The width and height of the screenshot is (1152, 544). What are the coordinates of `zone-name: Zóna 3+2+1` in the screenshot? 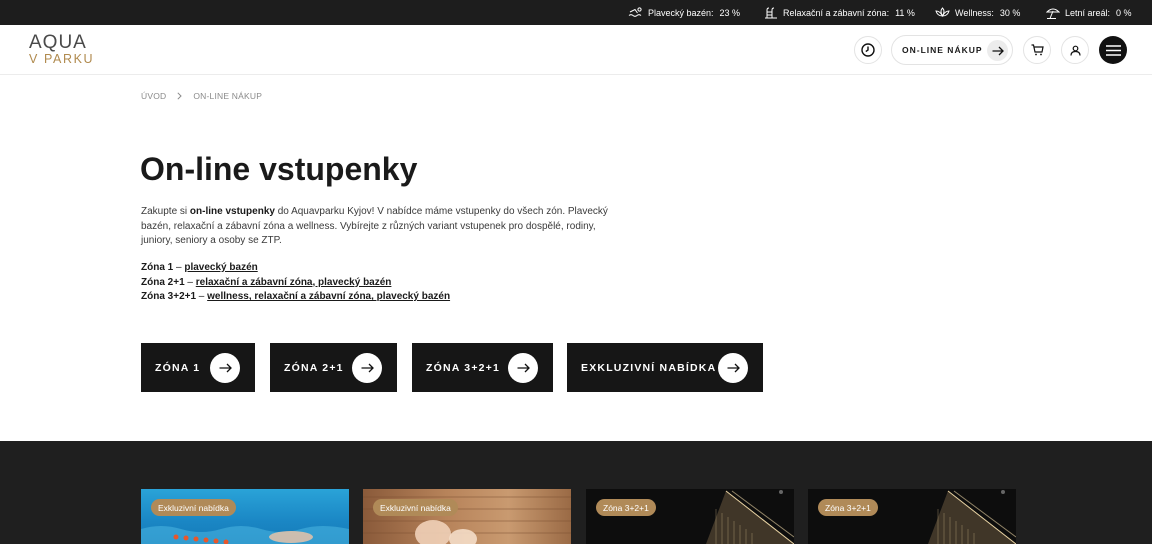 It's located at (169, 297).